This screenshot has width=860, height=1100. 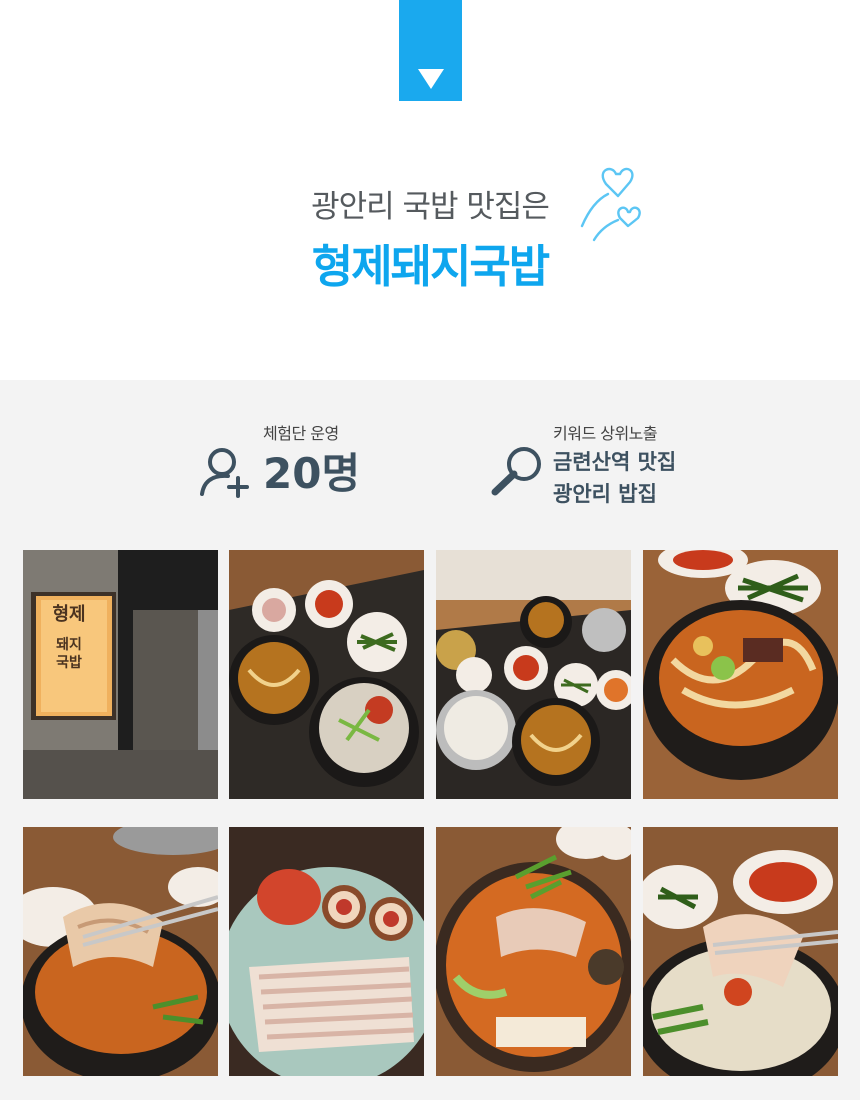 What do you see at coordinates (326, 674) in the screenshot?
I see `photo-gukbap-table-set` at bounding box center [326, 674].